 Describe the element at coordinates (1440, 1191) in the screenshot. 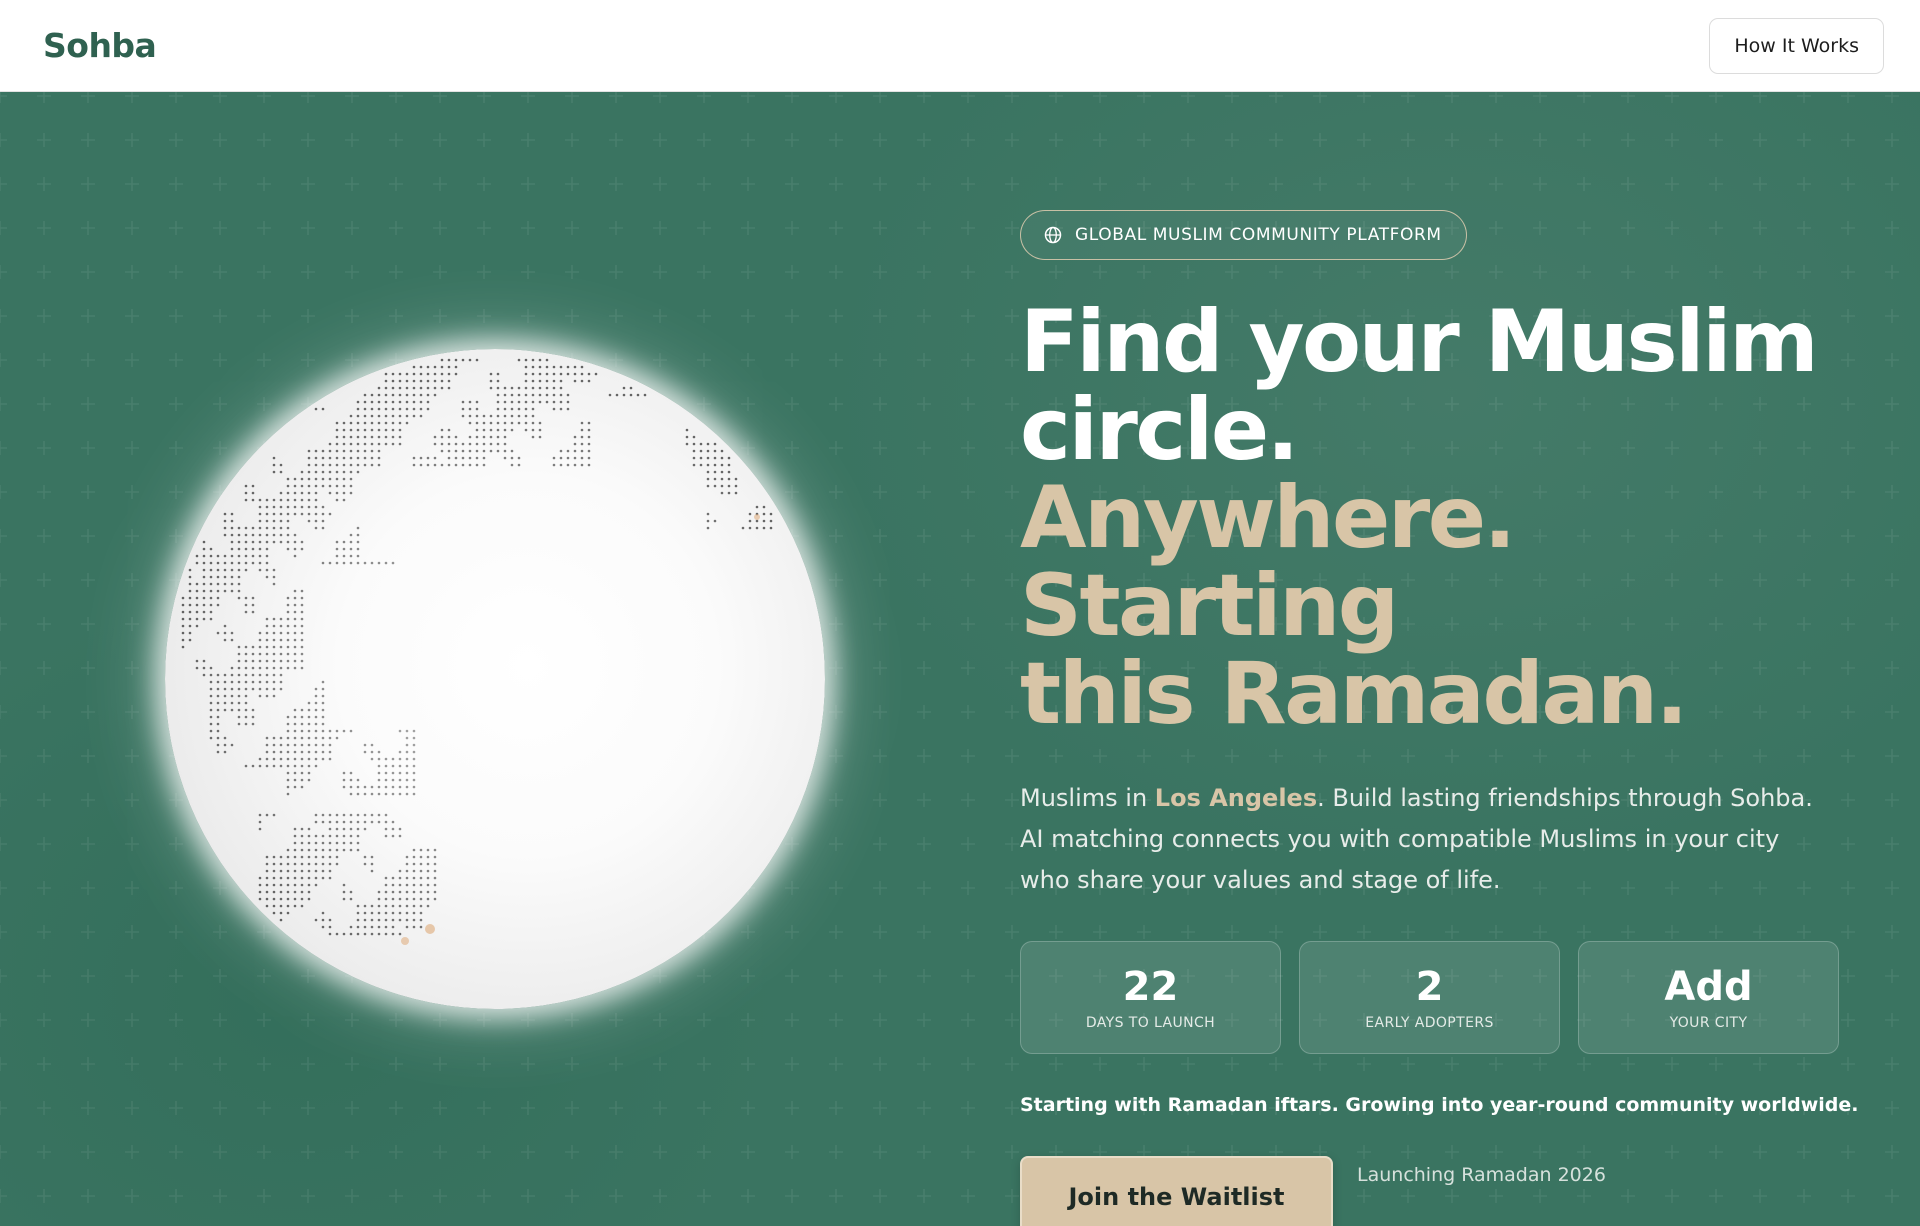

I see `cta-row: Join the Waitlist Launching Ramadan 2026` at that location.